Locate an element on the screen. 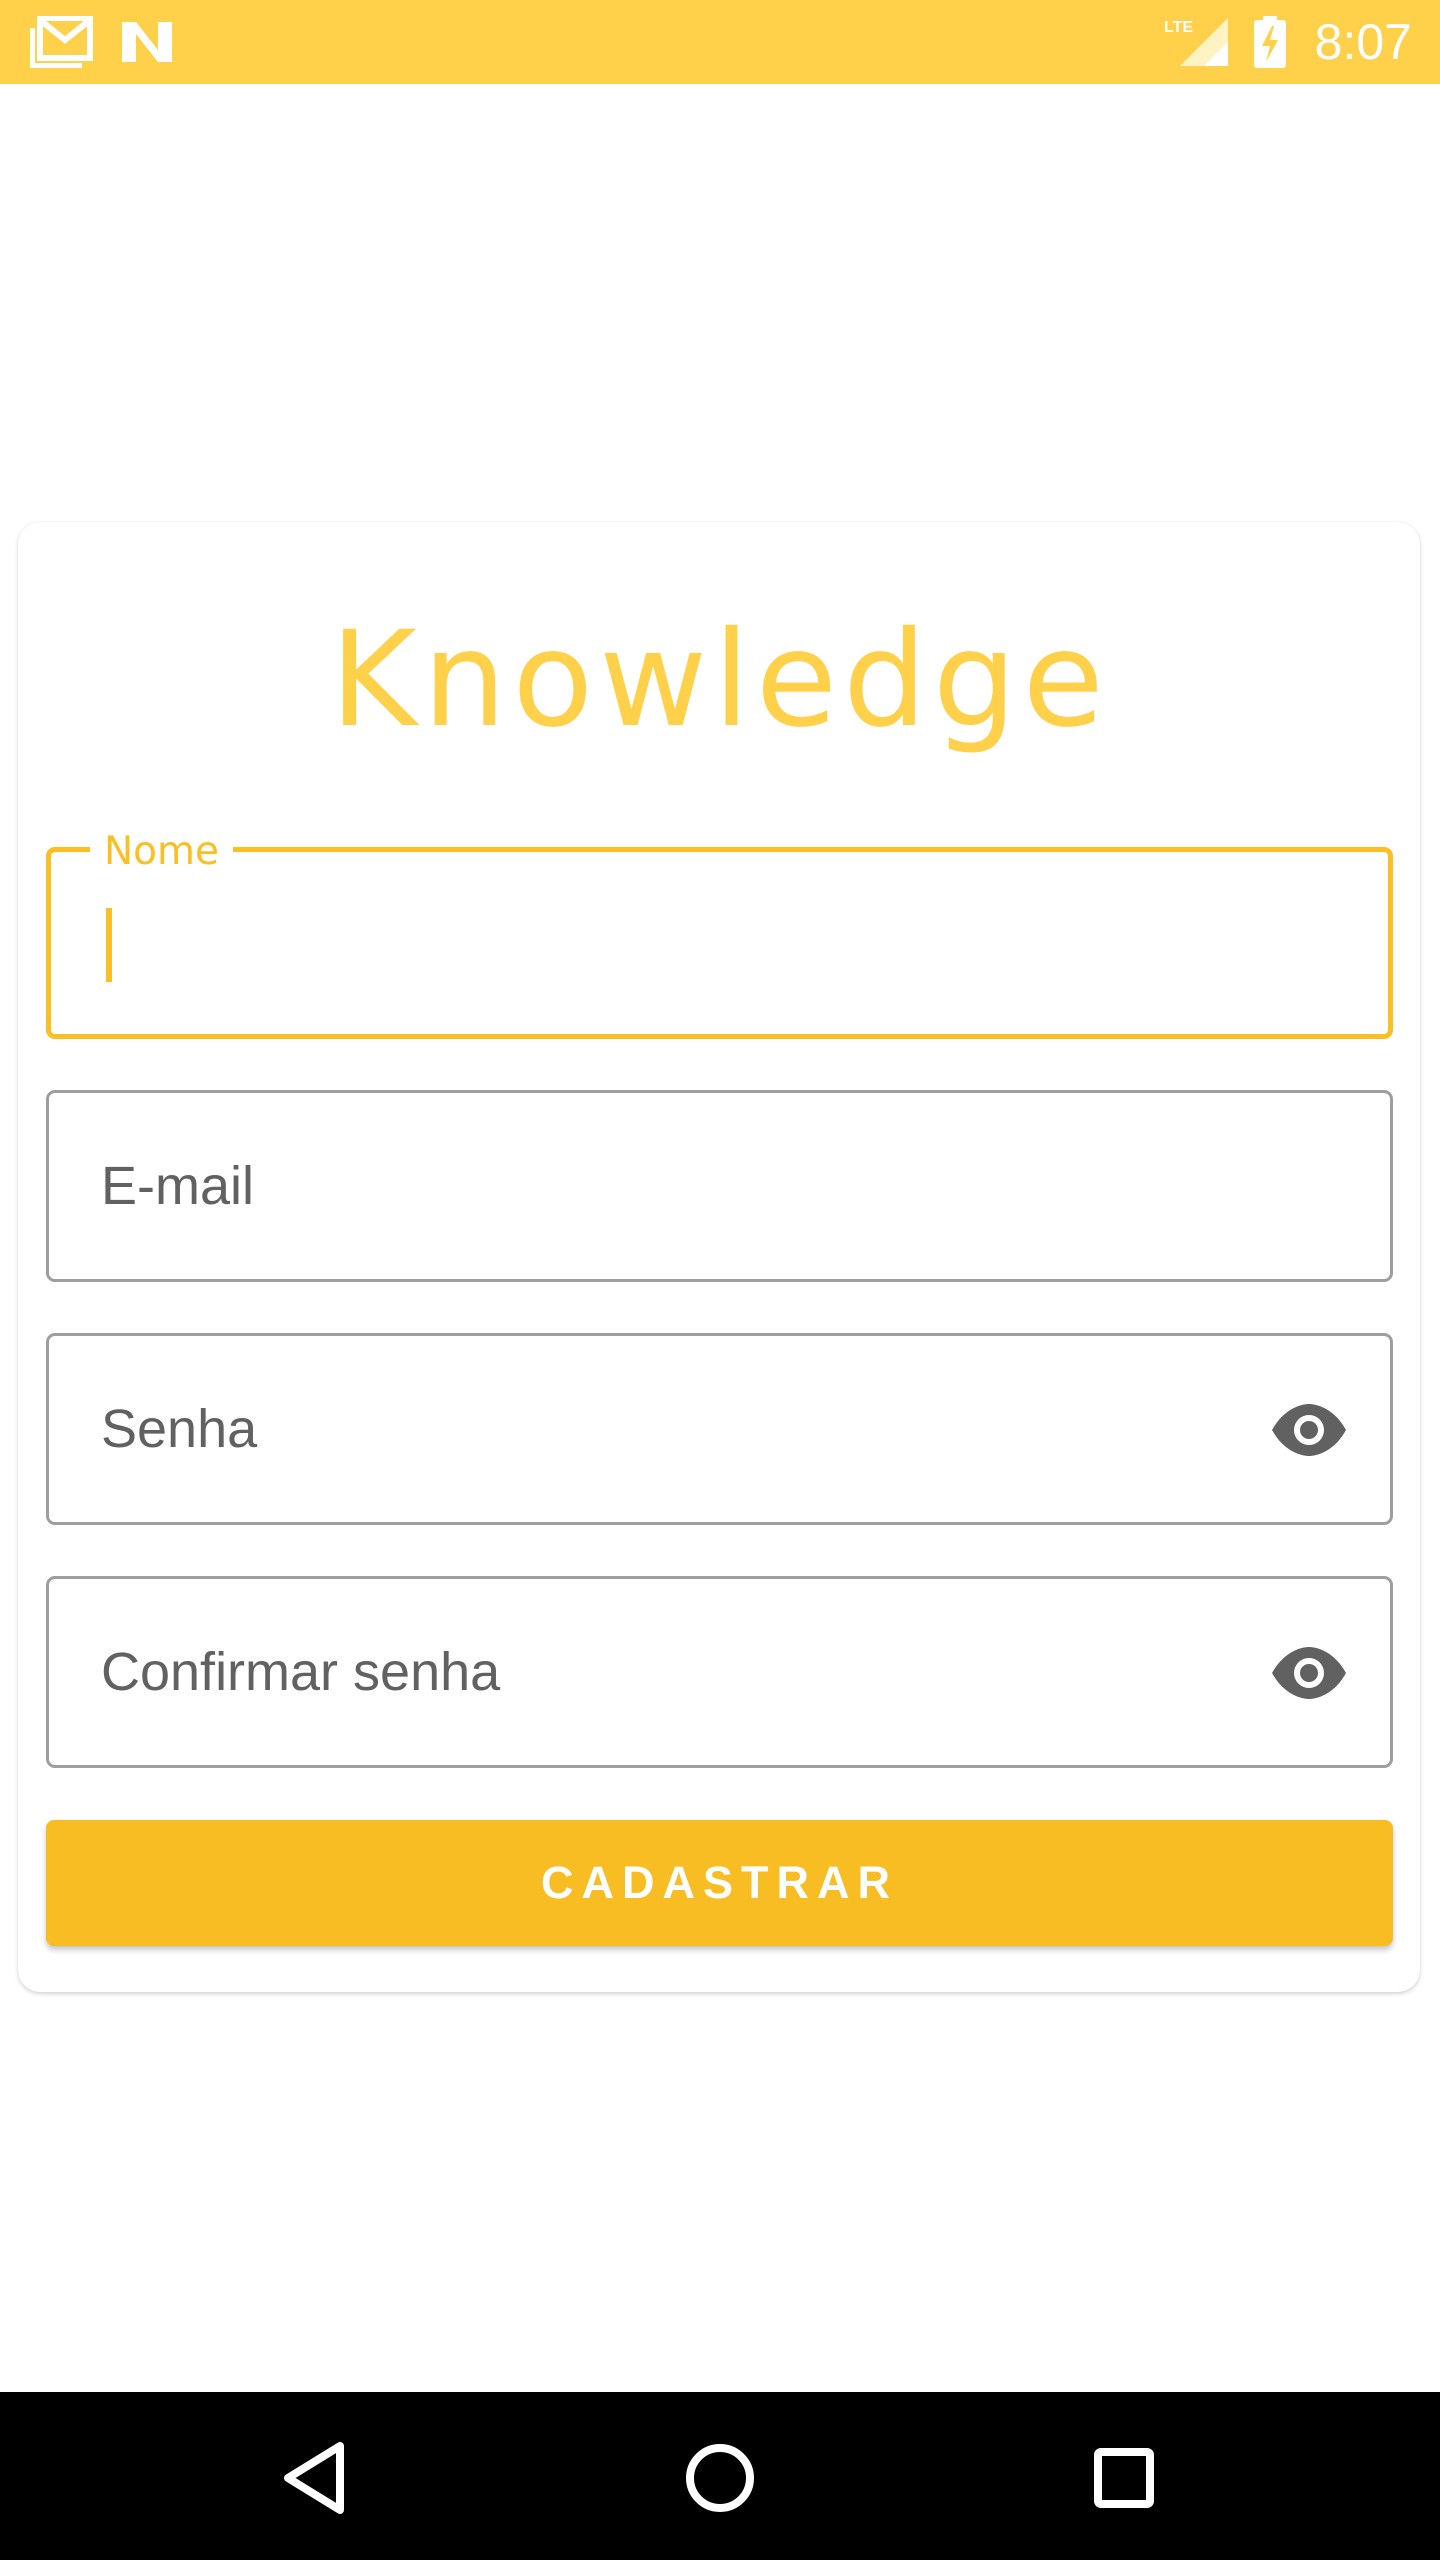 The height and width of the screenshot is (2560, 1440). email-placeholder: E-mail is located at coordinates (178, 1186).